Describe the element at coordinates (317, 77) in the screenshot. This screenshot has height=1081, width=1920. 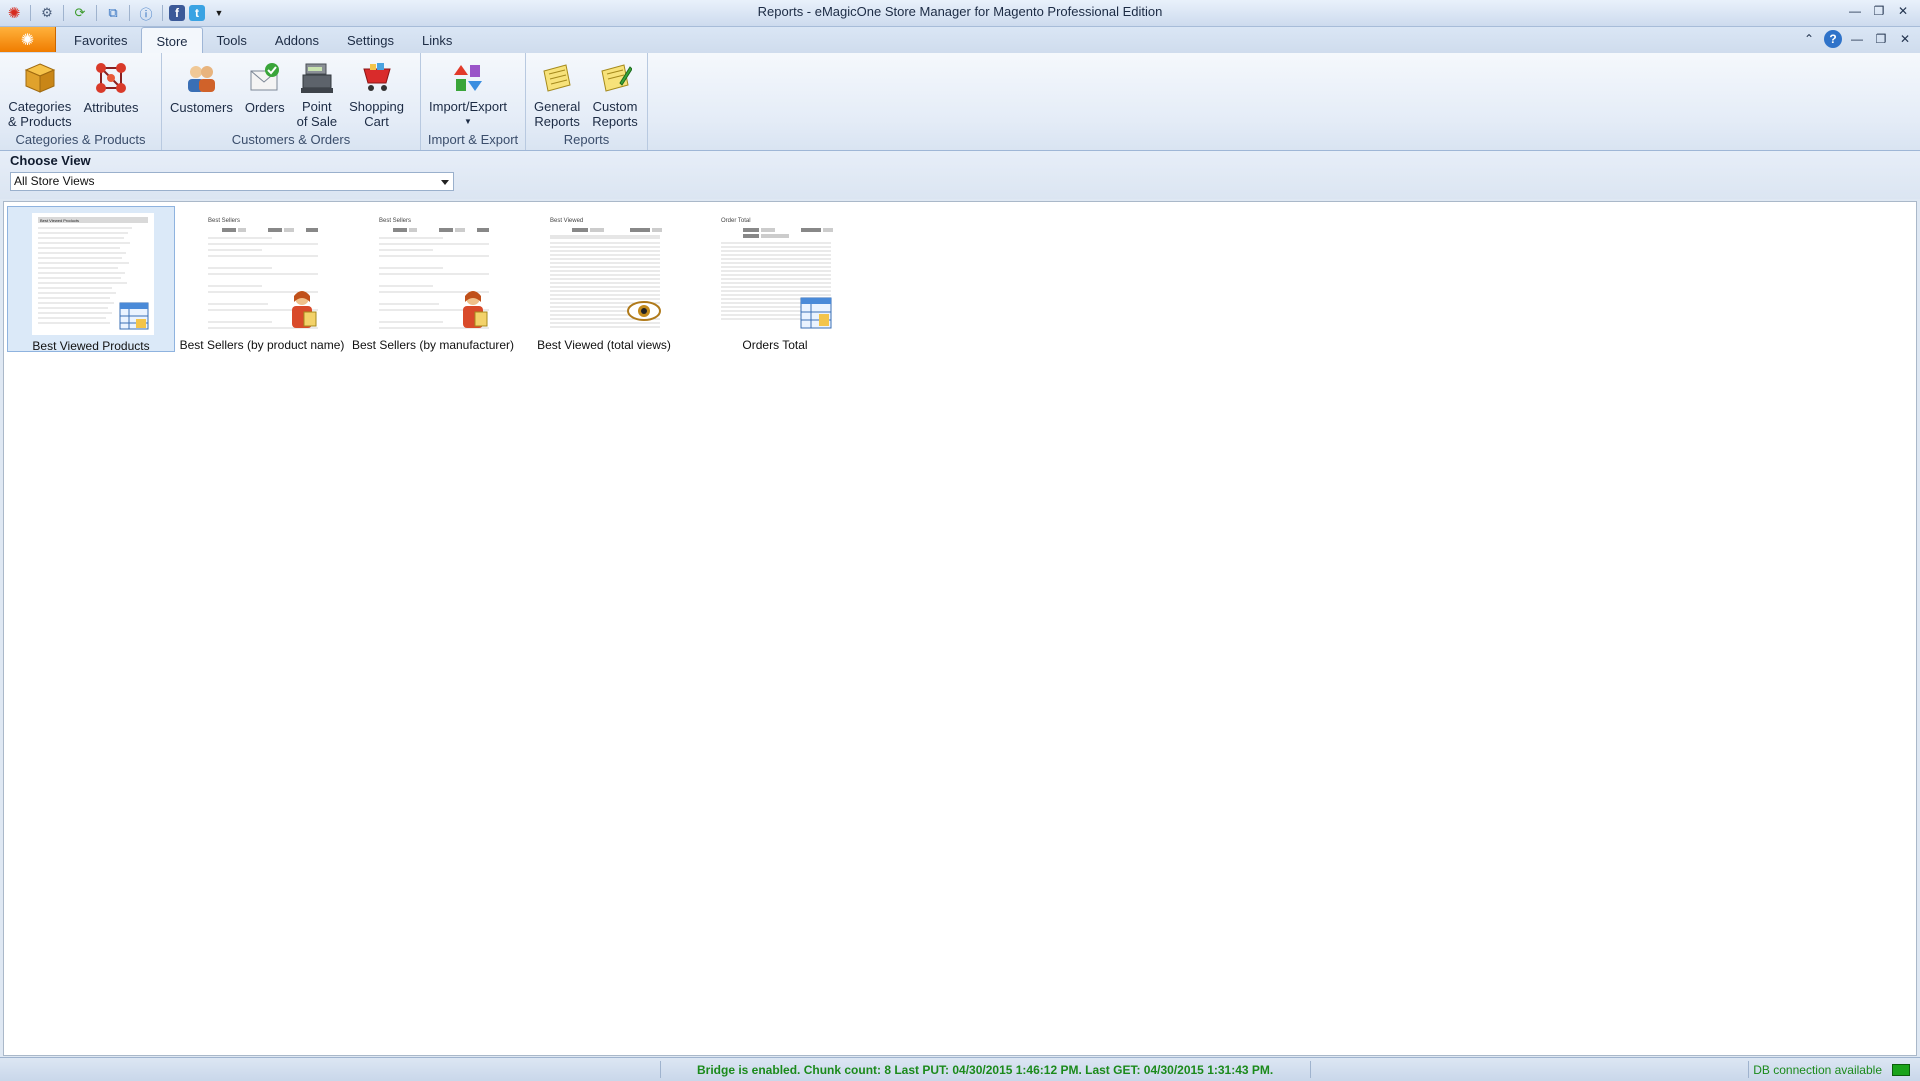
I see `cash-register-icon` at that location.